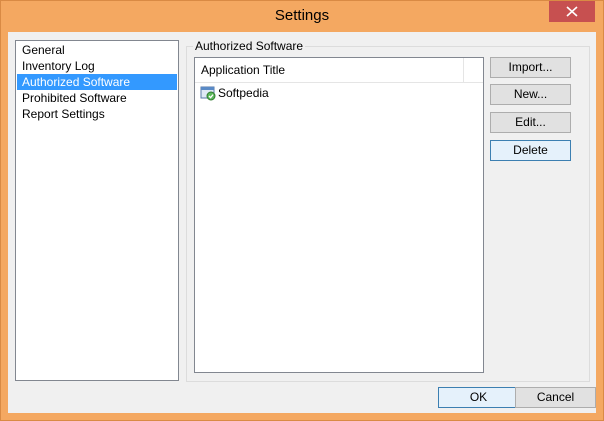  Describe the element at coordinates (243, 93) in the screenshot. I see `list-item-title: Softpedia` at that location.